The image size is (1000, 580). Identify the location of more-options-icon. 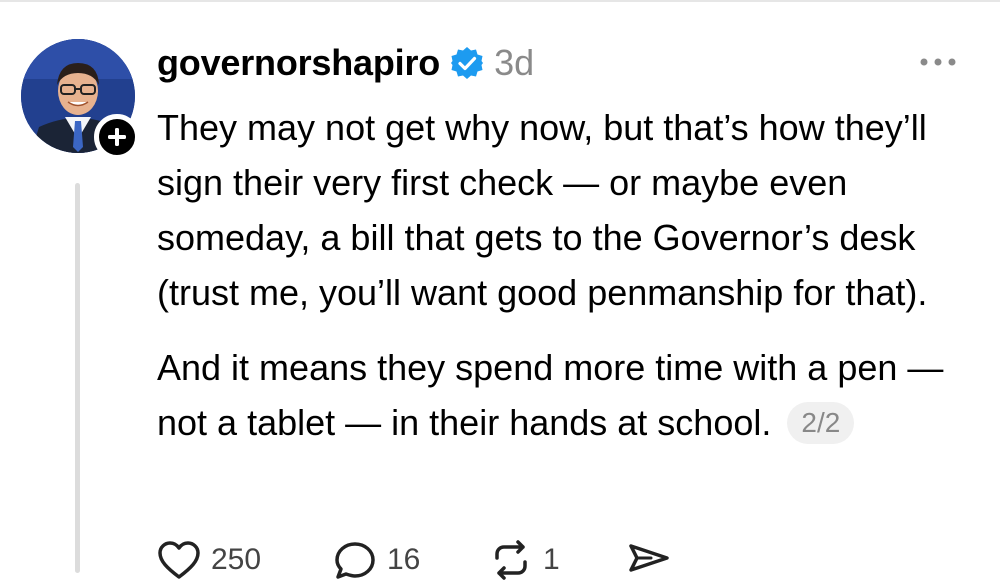
(938, 62).